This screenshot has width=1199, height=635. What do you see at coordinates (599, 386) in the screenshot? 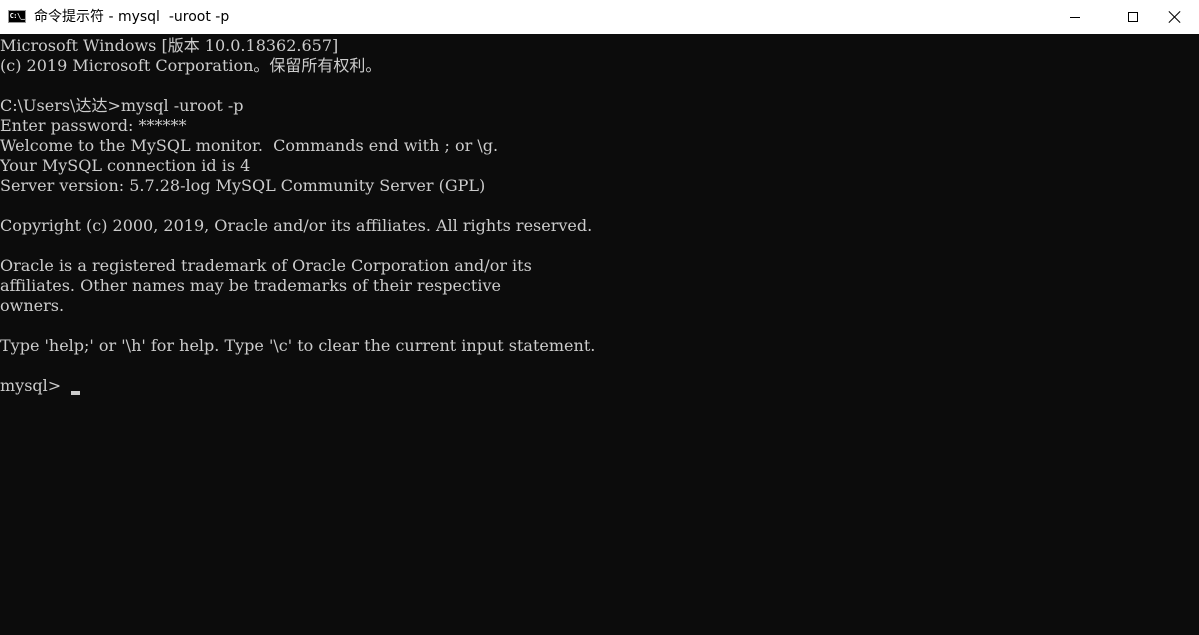
I see `mysql-prompt-line: mysql>` at bounding box center [599, 386].